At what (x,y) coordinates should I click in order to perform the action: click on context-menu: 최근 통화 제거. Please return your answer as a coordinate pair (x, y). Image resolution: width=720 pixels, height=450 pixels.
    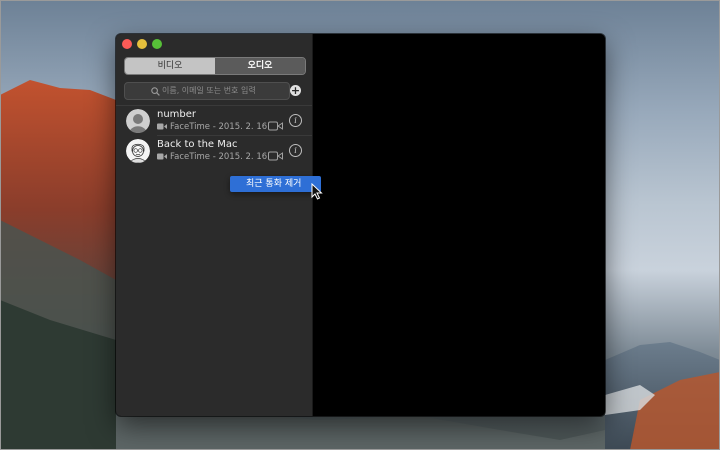
    Looking at the image, I should click on (275, 184).